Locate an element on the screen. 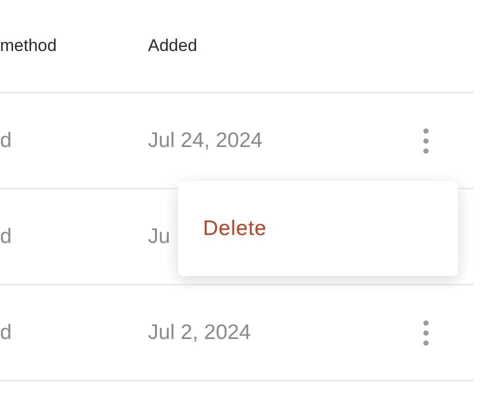 This screenshot has width=504, height=406. column-header: method is located at coordinates (29, 46).